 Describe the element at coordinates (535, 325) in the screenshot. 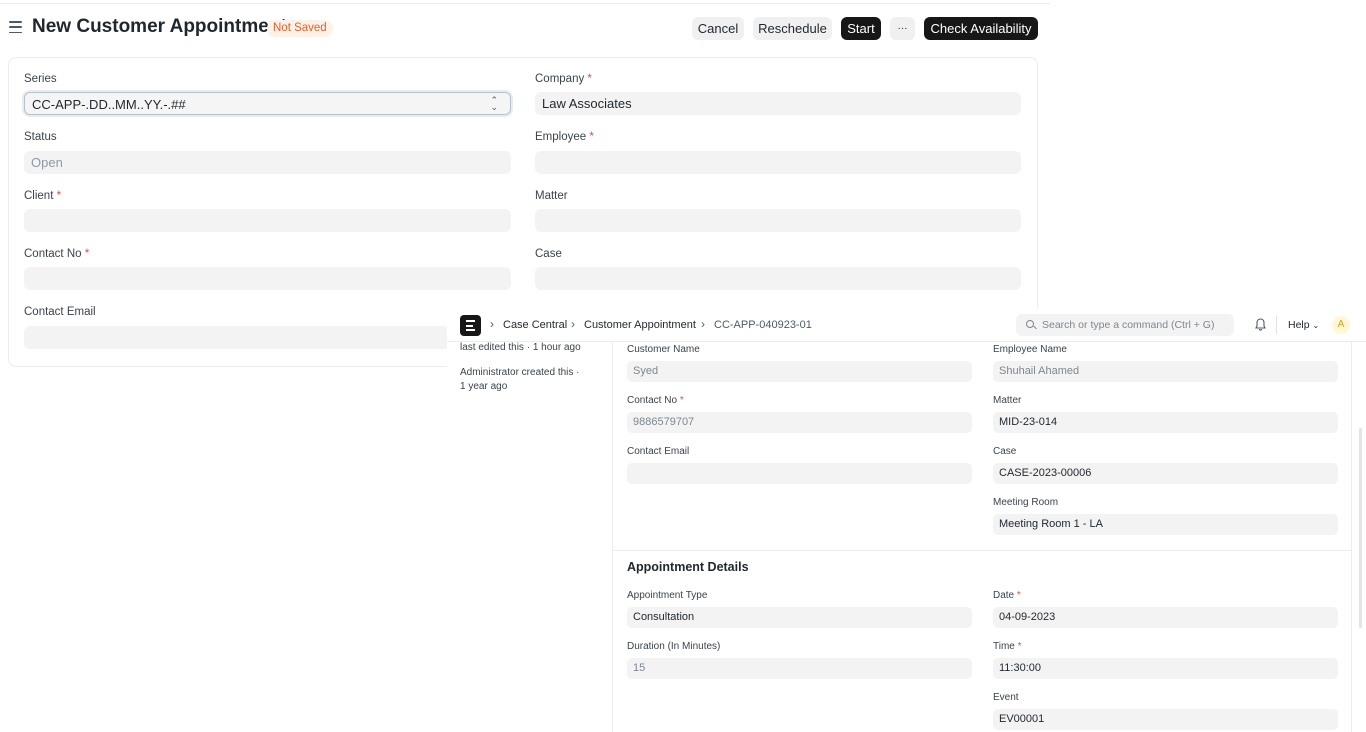

I see `breadcrumb-case-central: Case Central` at that location.